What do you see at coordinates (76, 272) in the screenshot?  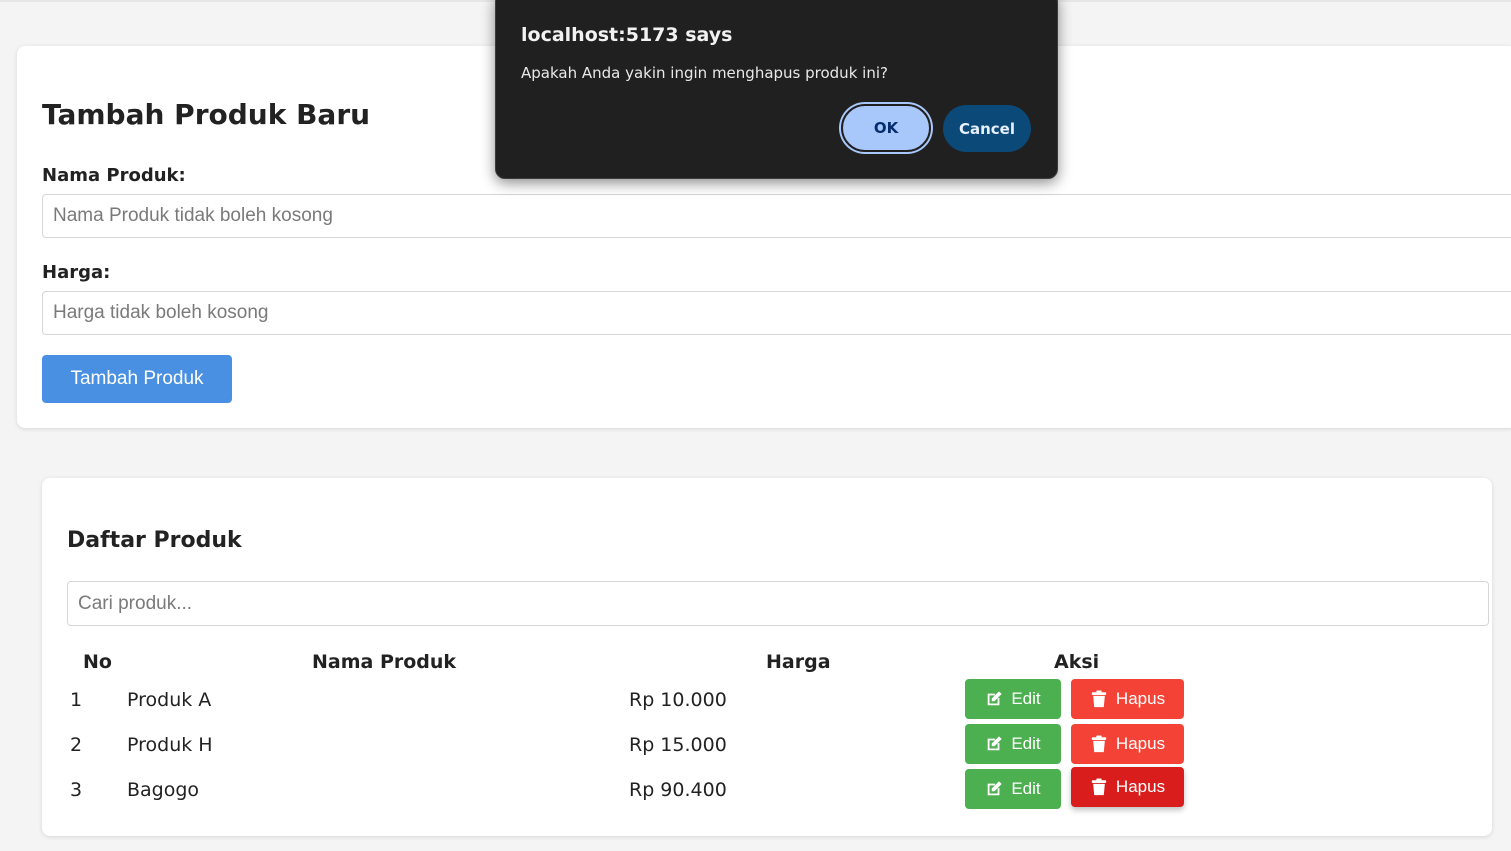 I see `price-label: Harga:` at bounding box center [76, 272].